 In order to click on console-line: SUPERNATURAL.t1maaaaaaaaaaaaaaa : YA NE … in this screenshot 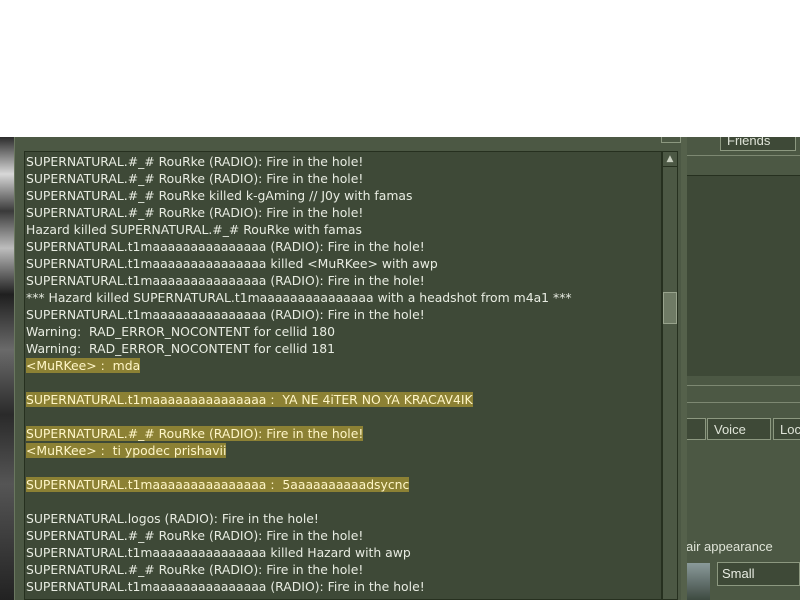, I will do `click(343, 399)`.